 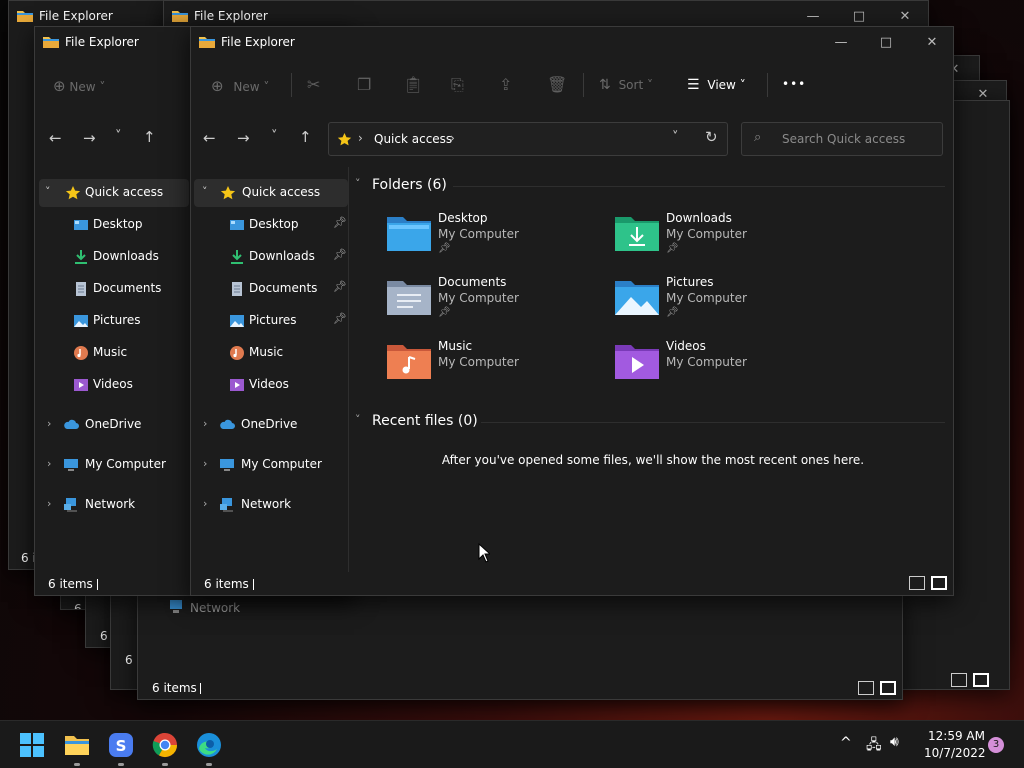 I want to click on folder-tile-pictures: Pictures My Computer 📌︎, so click(x=719, y=299).